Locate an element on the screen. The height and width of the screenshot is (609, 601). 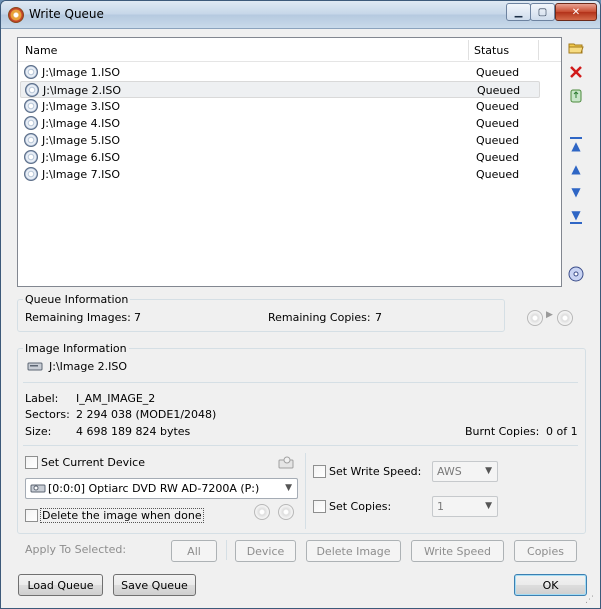
column-header-status: Status is located at coordinates (491, 50).